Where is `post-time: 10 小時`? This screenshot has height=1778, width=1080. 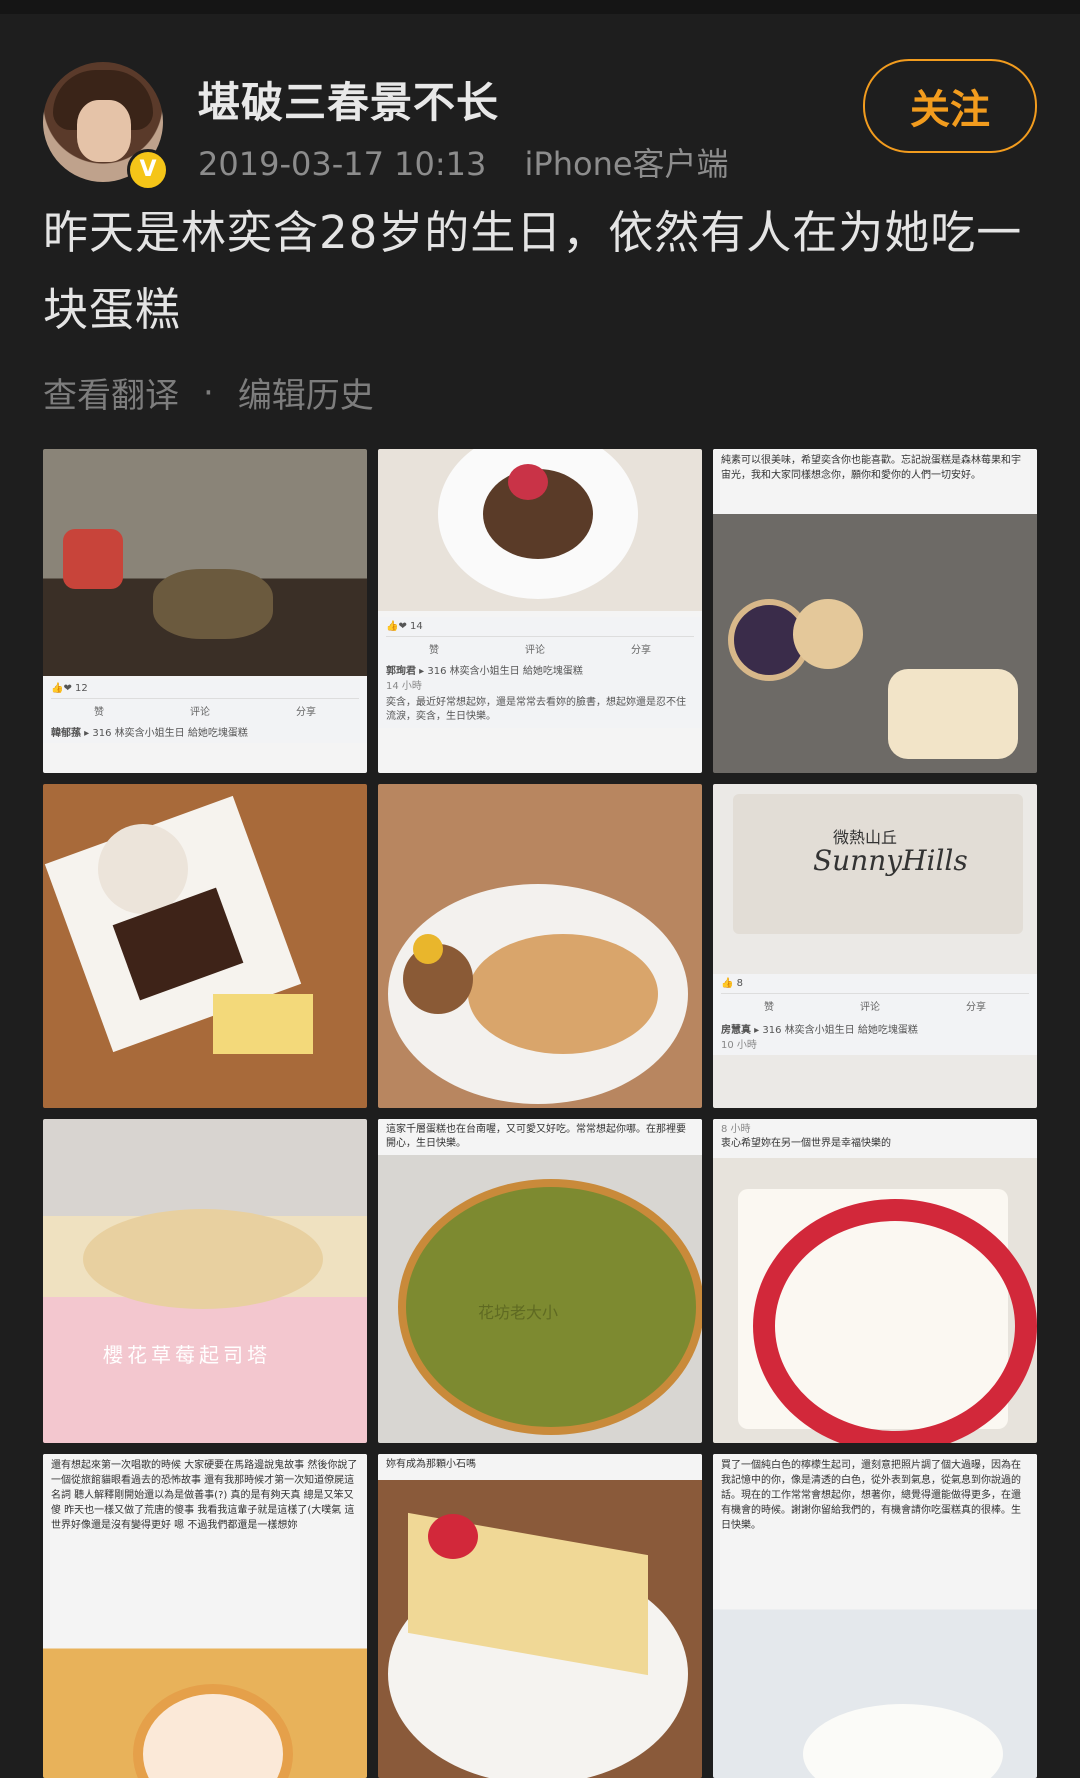 post-time: 10 小時 is located at coordinates (739, 1045).